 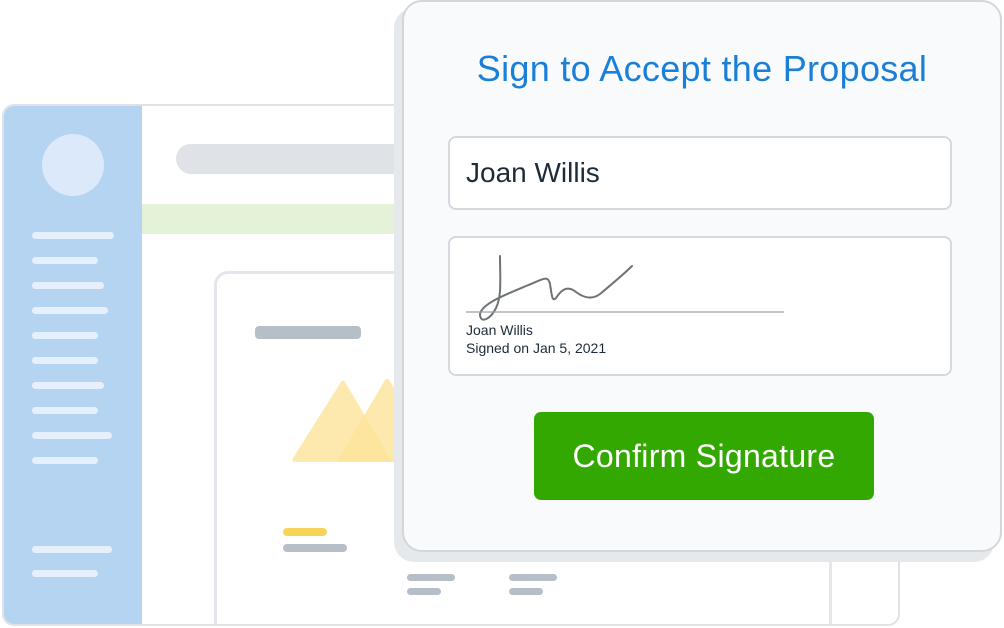 What do you see at coordinates (702, 68) in the screenshot?
I see `dialog-title: Sign to Accept the Proposal` at bounding box center [702, 68].